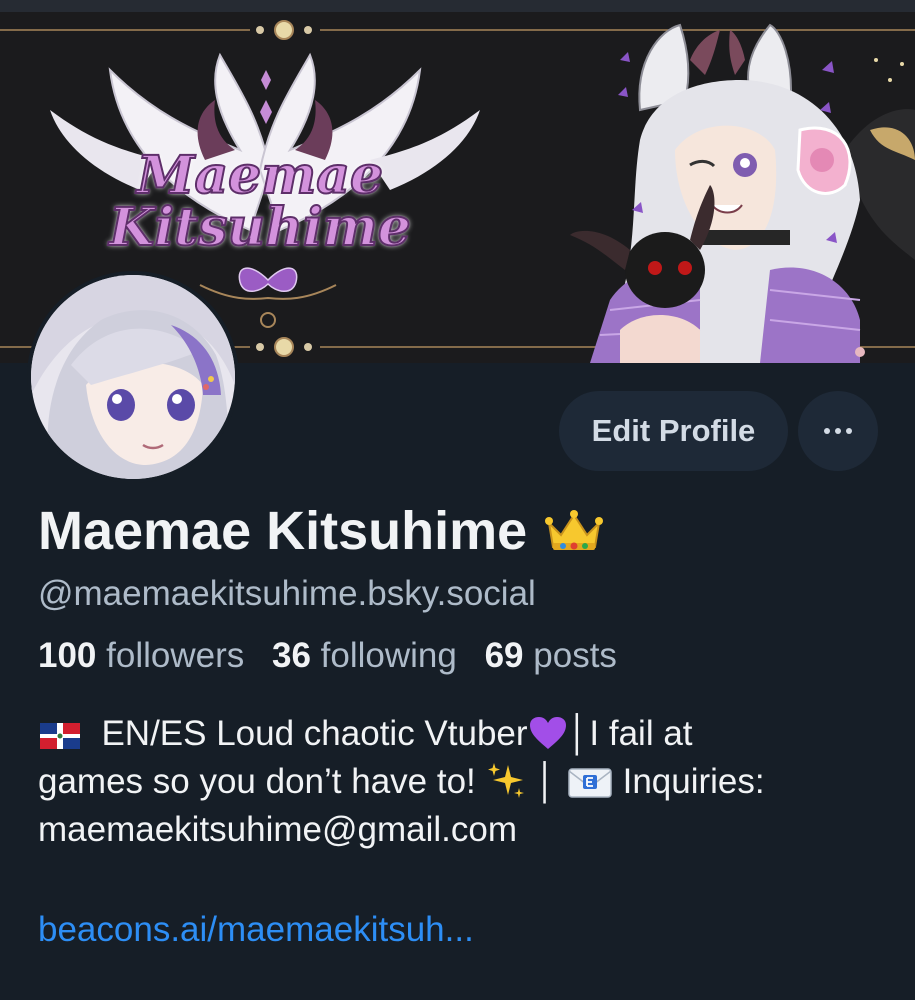 The height and width of the screenshot is (1000, 915). Describe the element at coordinates (278, 829) in the screenshot. I see `bio-email: maemaekitsuhime@gmail.com` at that location.